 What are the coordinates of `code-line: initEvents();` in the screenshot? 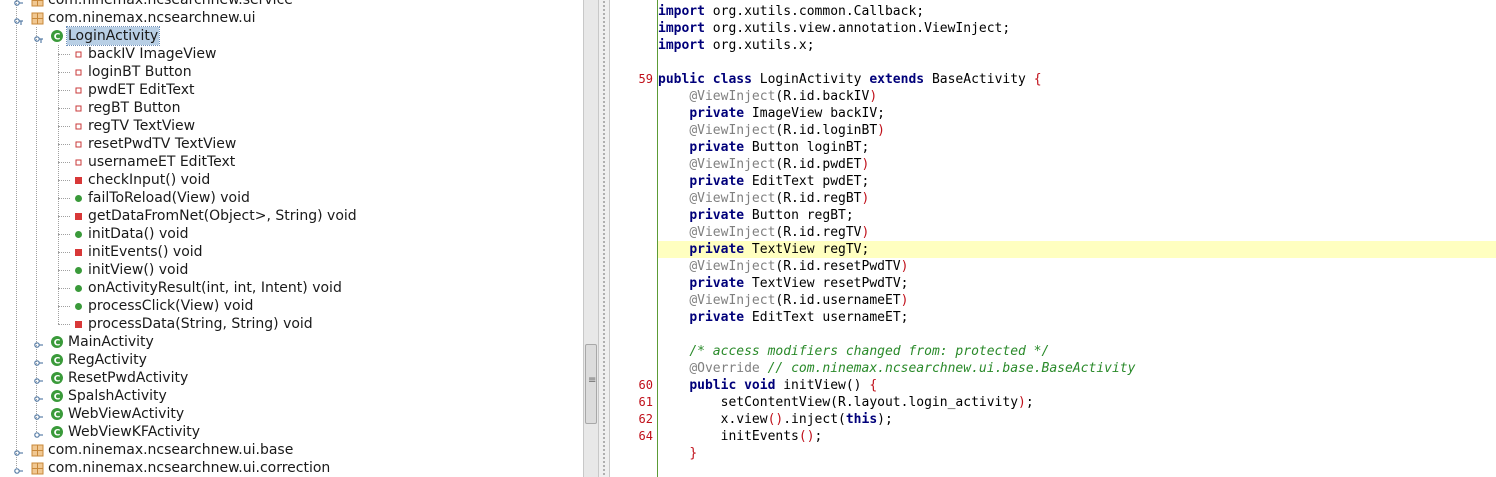 It's located at (1077, 436).